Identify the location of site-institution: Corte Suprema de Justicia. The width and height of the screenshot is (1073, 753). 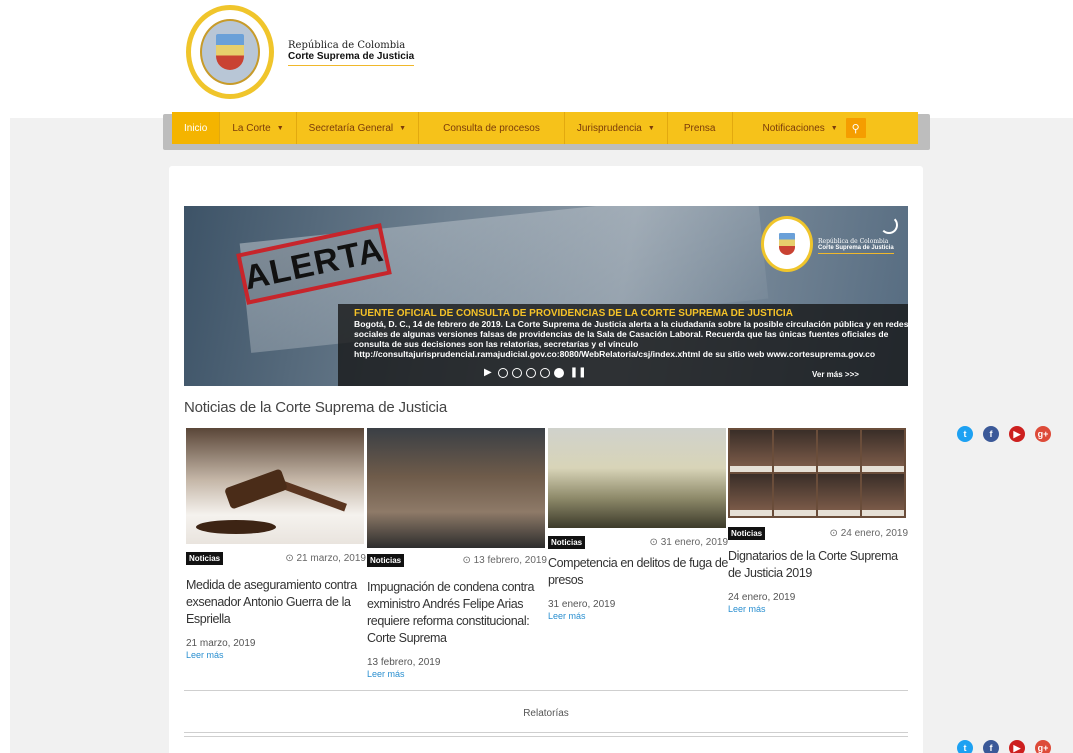
(351, 58).